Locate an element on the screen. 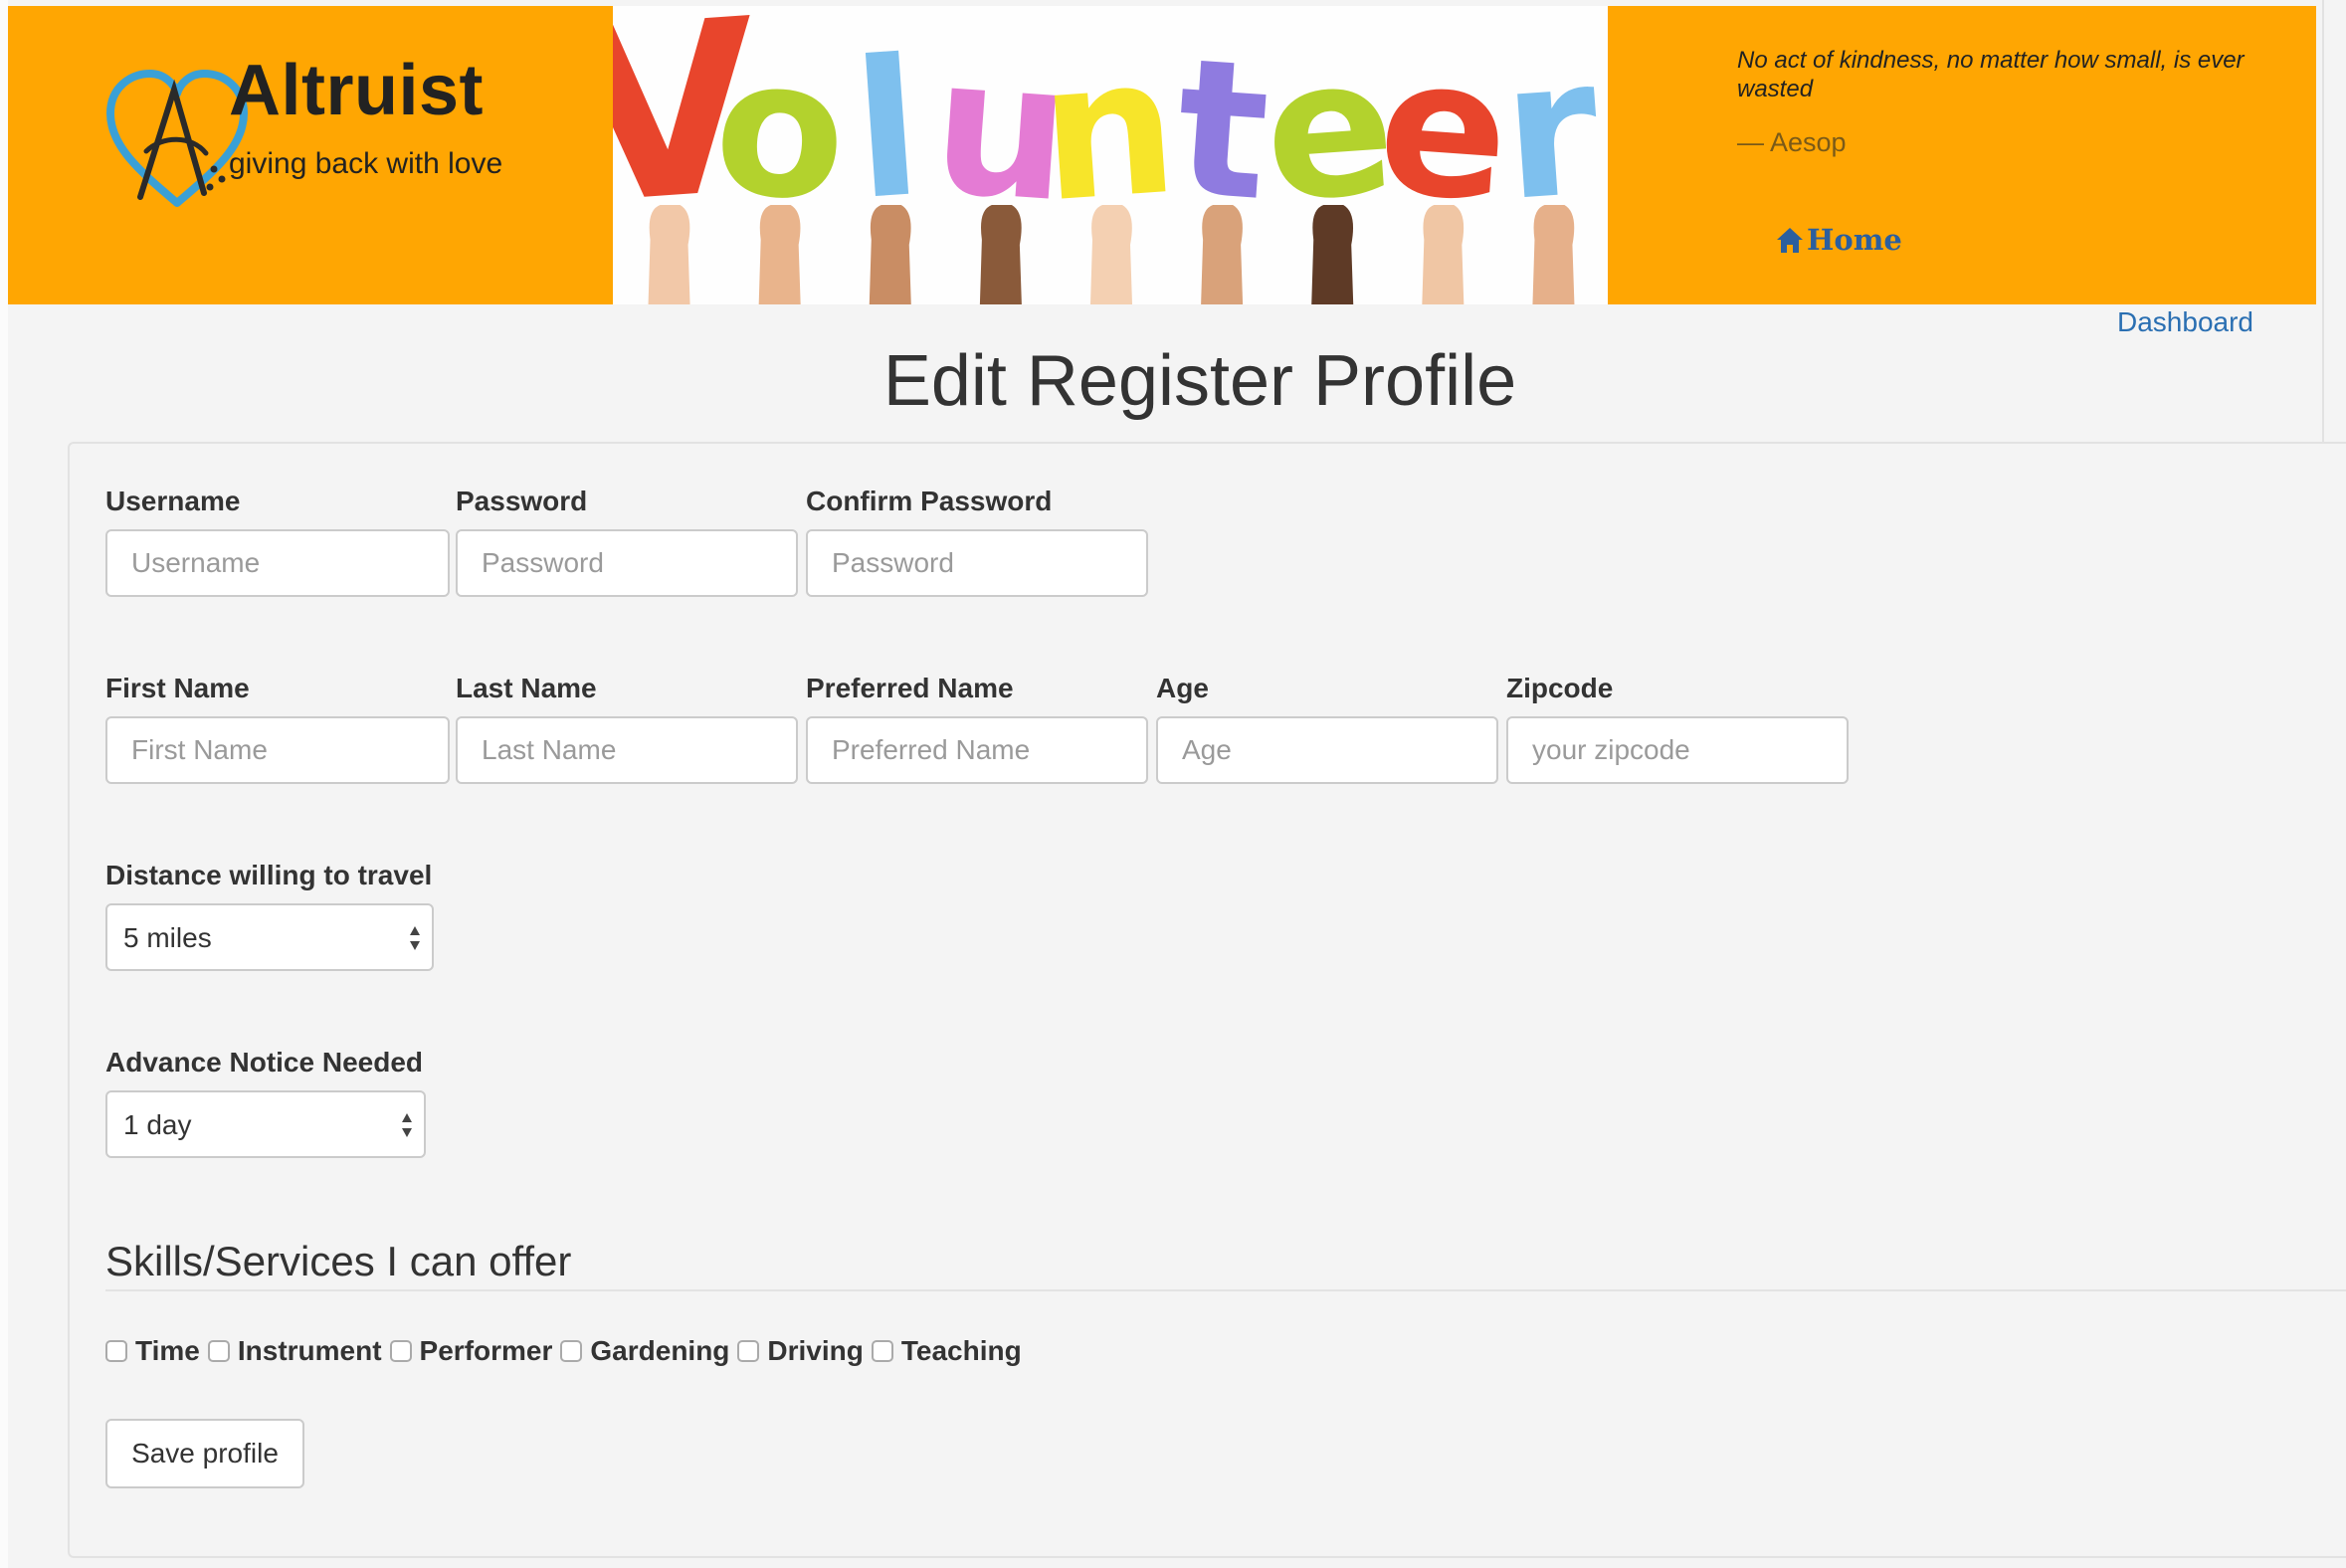 The width and height of the screenshot is (2346, 1568). volunteer-banner-image: Volunteer is located at coordinates (1111, 155).